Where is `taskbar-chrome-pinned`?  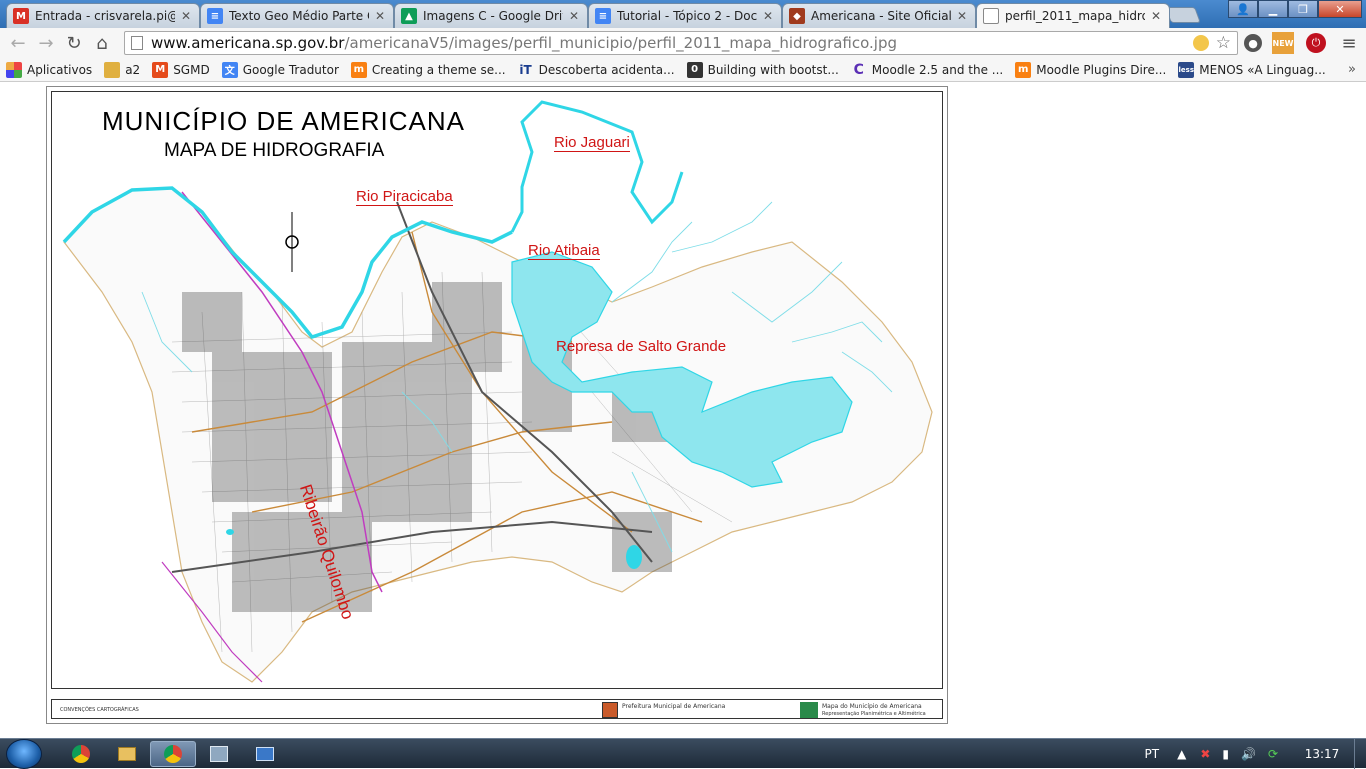 taskbar-chrome-pinned is located at coordinates (81, 754).